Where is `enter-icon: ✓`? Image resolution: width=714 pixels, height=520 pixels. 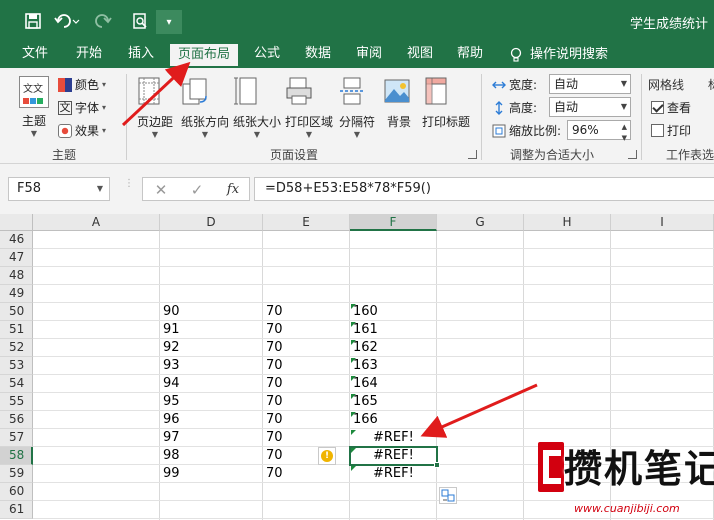 enter-icon: ✓ is located at coordinates (197, 190).